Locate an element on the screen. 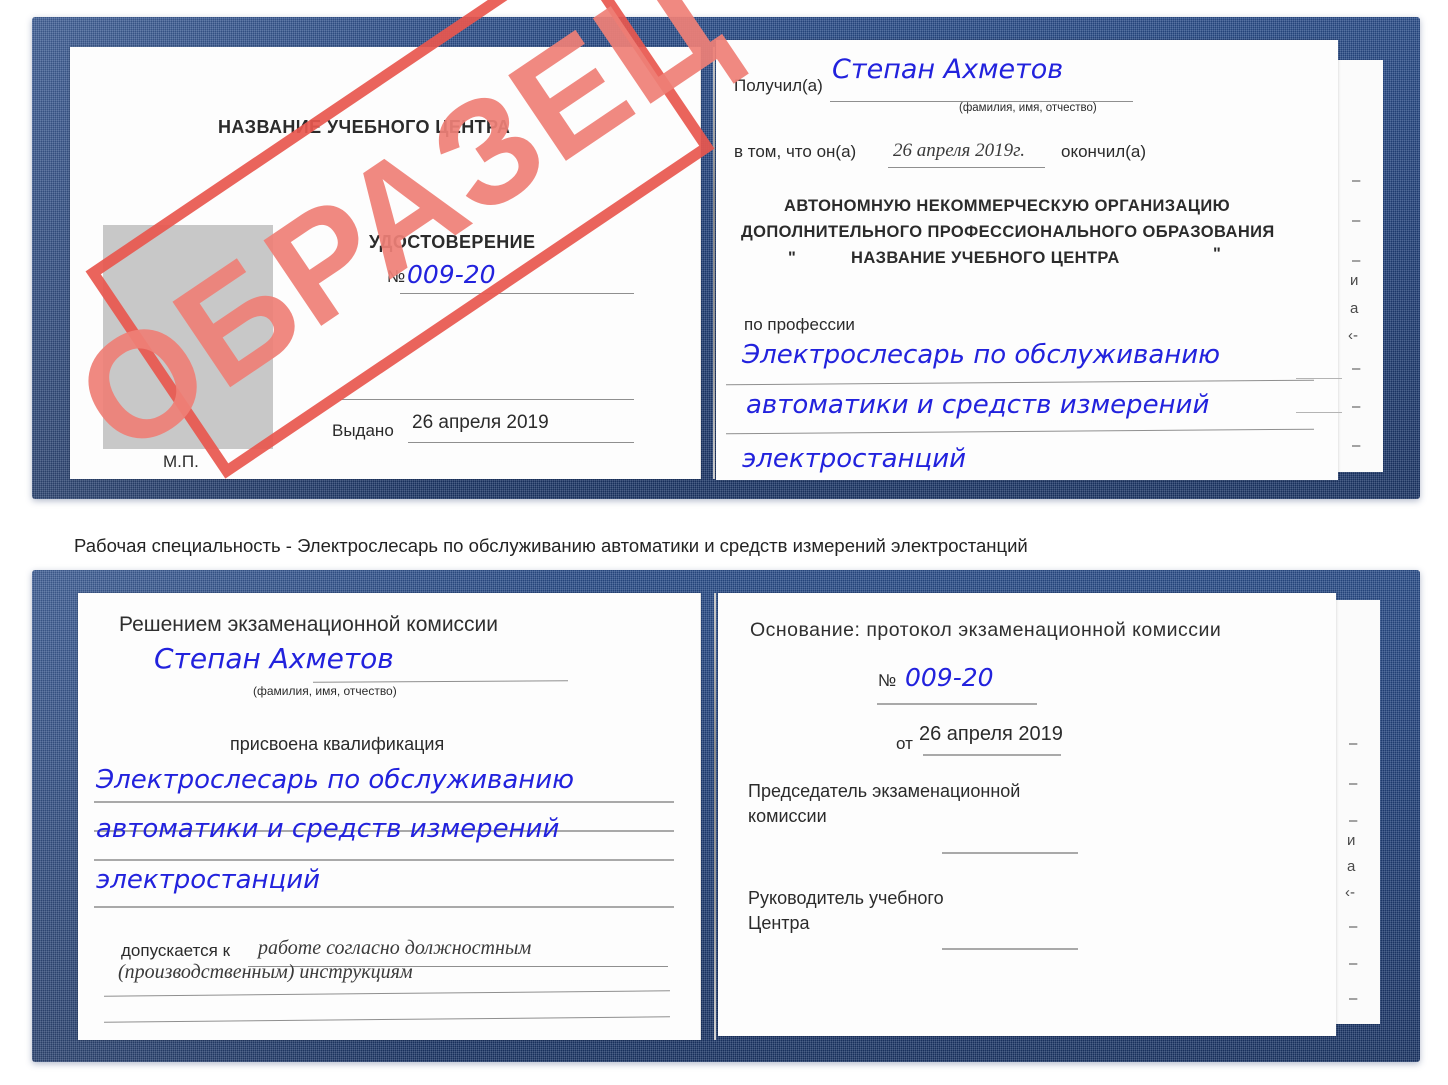 This screenshot has width=1448, height=1085. chairman-line-1: Председатель экзаменационной is located at coordinates (884, 791).